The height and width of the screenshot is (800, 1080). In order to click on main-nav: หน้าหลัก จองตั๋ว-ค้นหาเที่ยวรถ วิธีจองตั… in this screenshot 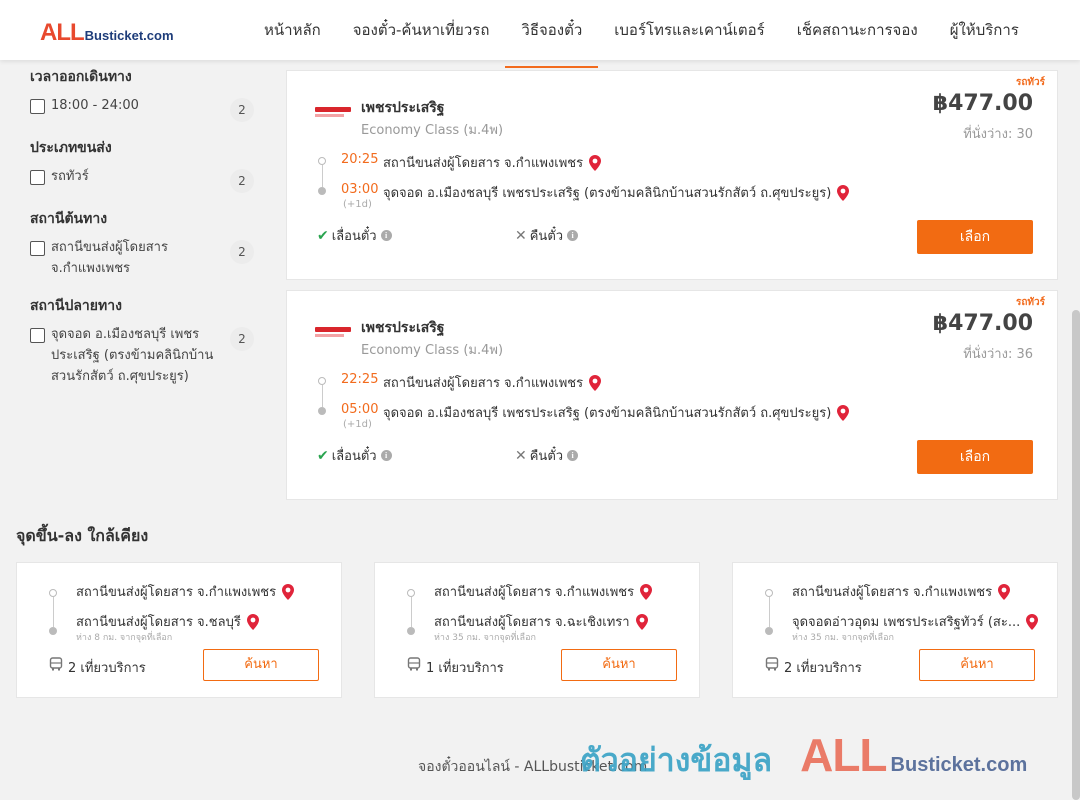, I will do `click(641, 34)`.